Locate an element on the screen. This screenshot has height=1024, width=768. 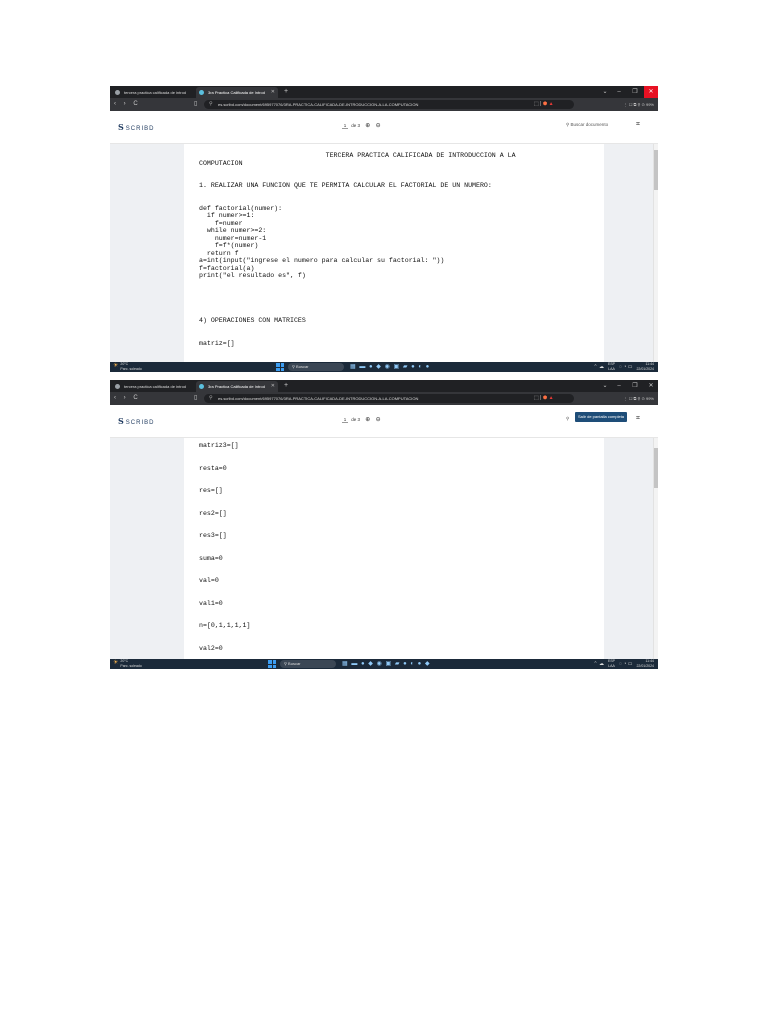
search-icon: ⚲ is located at coordinates (567, 419).